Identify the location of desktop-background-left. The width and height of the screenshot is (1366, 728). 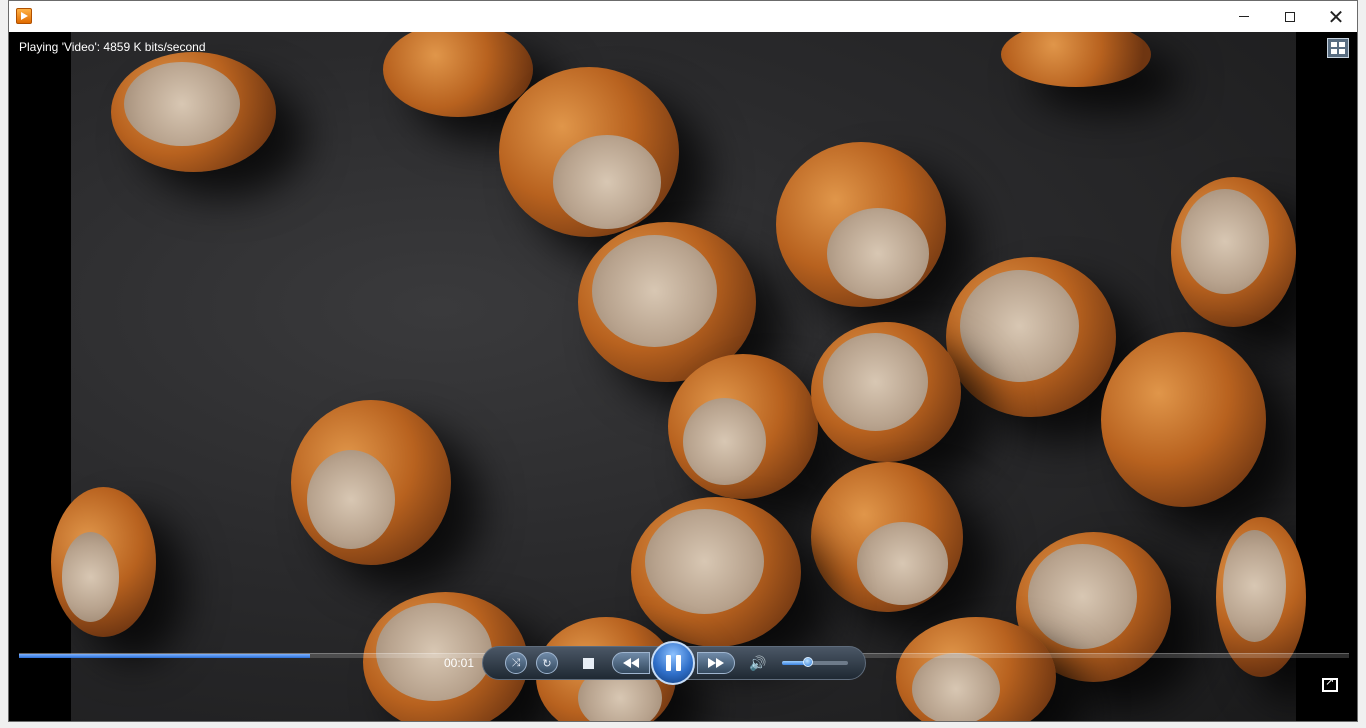
(4, 364).